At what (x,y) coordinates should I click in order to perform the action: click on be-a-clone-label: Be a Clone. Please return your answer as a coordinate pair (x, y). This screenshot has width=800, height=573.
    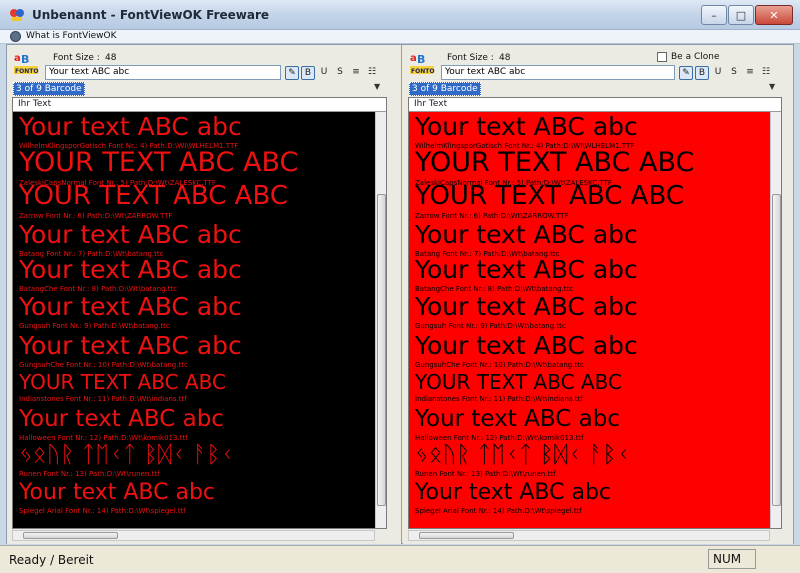
    Looking at the image, I should click on (695, 57).